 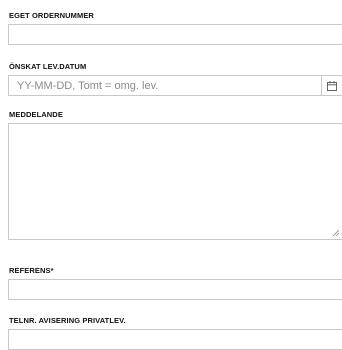 I want to click on order-number-field: EGET ORDERNUMMER, so click(x=175, y=28).